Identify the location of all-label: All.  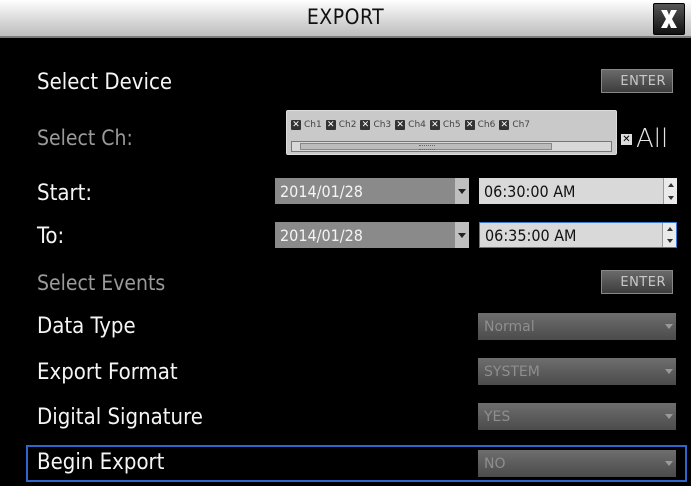
(652, 139).